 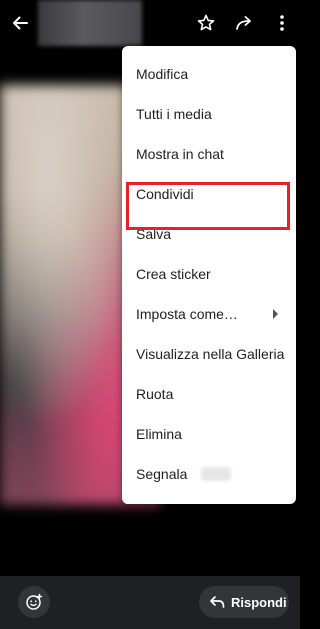 What do you see at coordinates (209, 434) in the screenshot?
I see `menu-item-elimina: Elimina` at bounding box center [209, 434].